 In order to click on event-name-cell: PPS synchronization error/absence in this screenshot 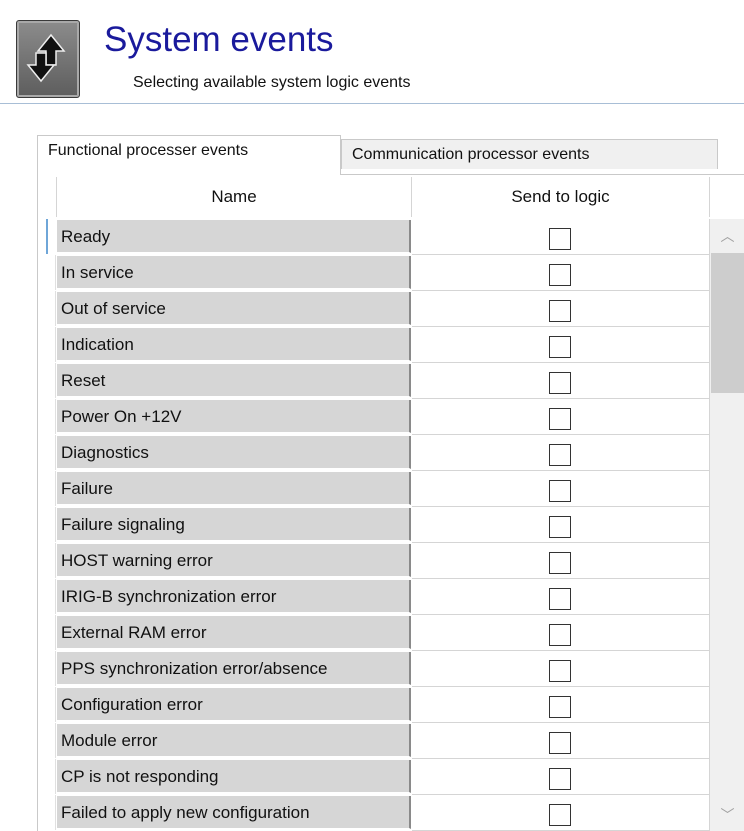, I will do `click(234, 668)`.